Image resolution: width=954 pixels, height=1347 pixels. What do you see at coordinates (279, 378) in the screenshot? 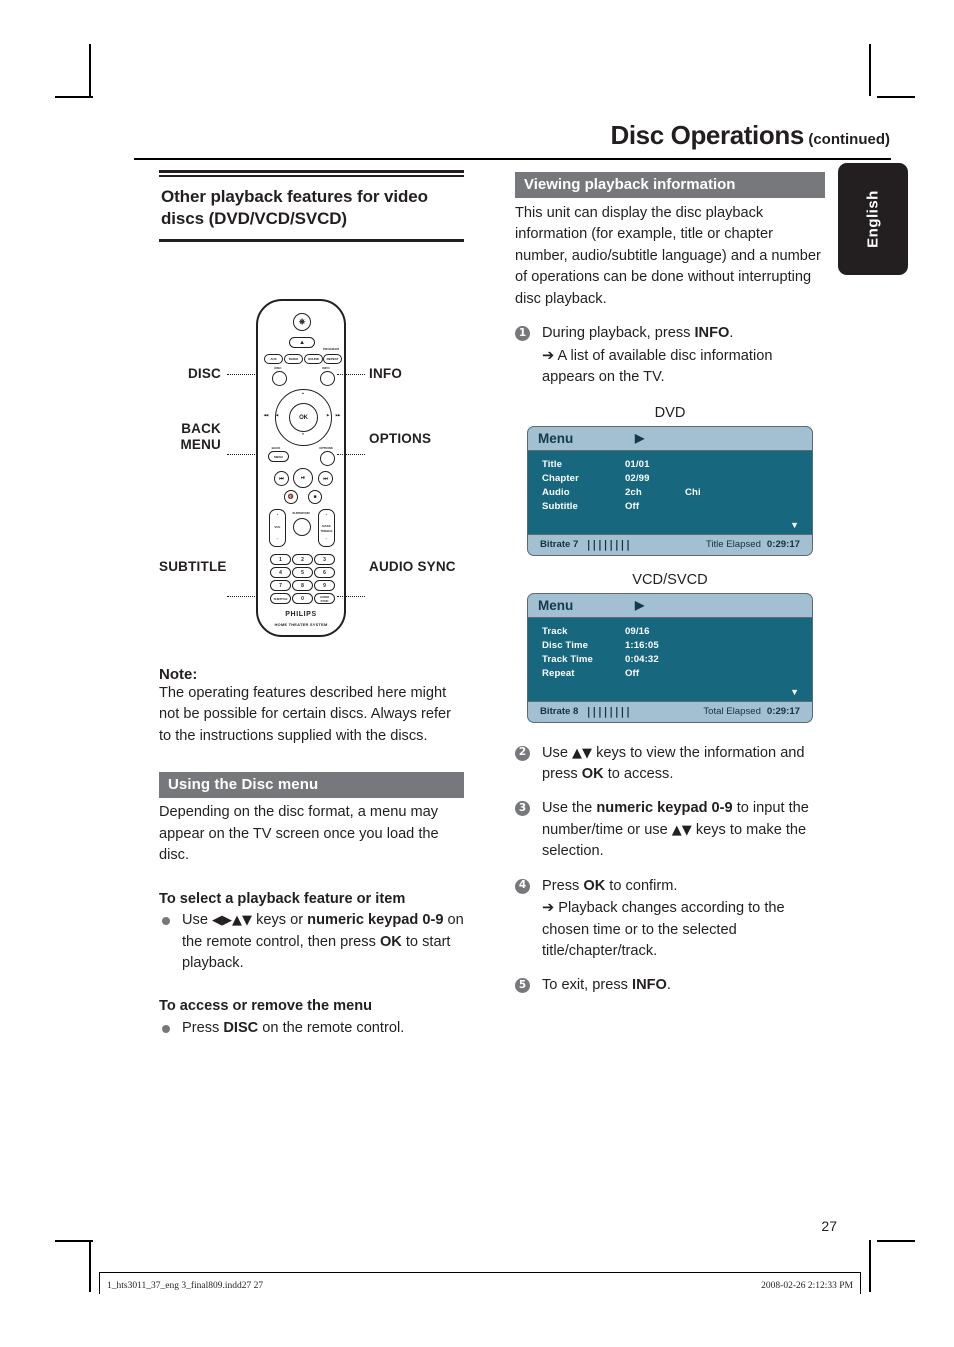
I see `disc-button-icon` at bounding box center [279, 378].